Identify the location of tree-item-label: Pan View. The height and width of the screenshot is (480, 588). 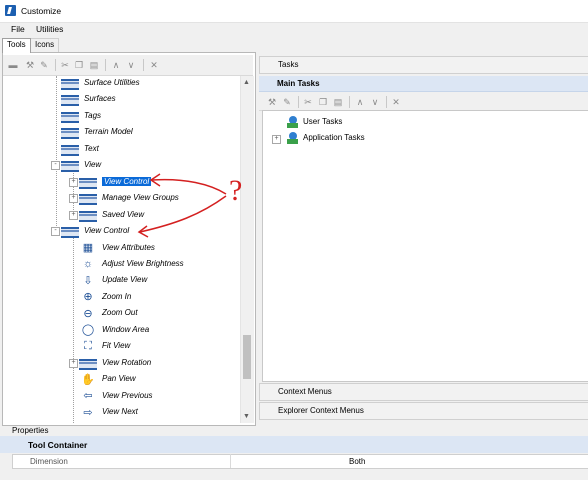
(119, 379).